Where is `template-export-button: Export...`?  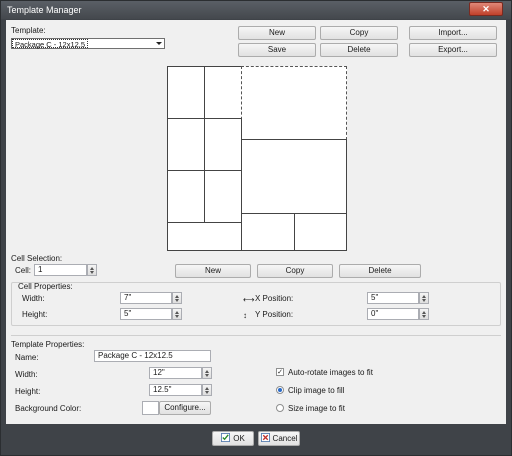
template-export-button: Export... is located at coordinates (453, 50).